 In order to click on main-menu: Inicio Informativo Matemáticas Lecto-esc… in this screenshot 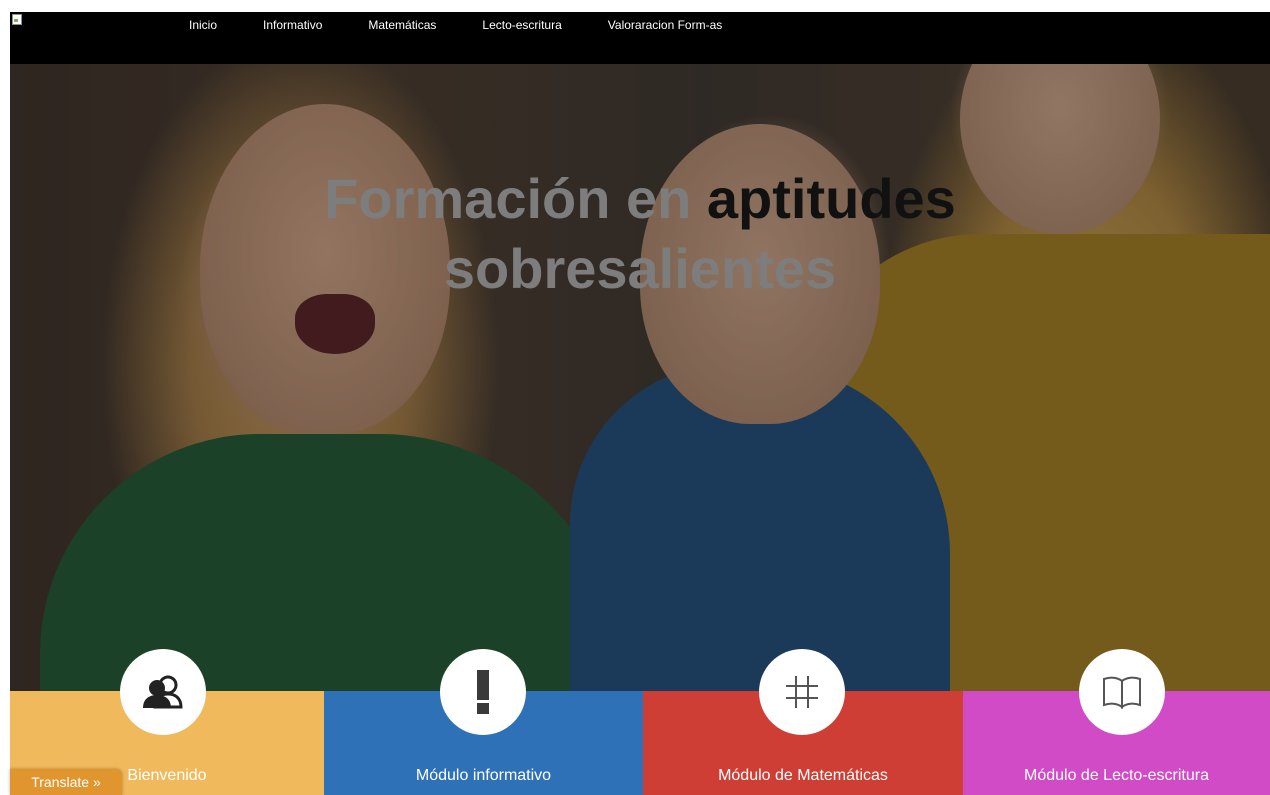, I will do `click(467, 25)`.